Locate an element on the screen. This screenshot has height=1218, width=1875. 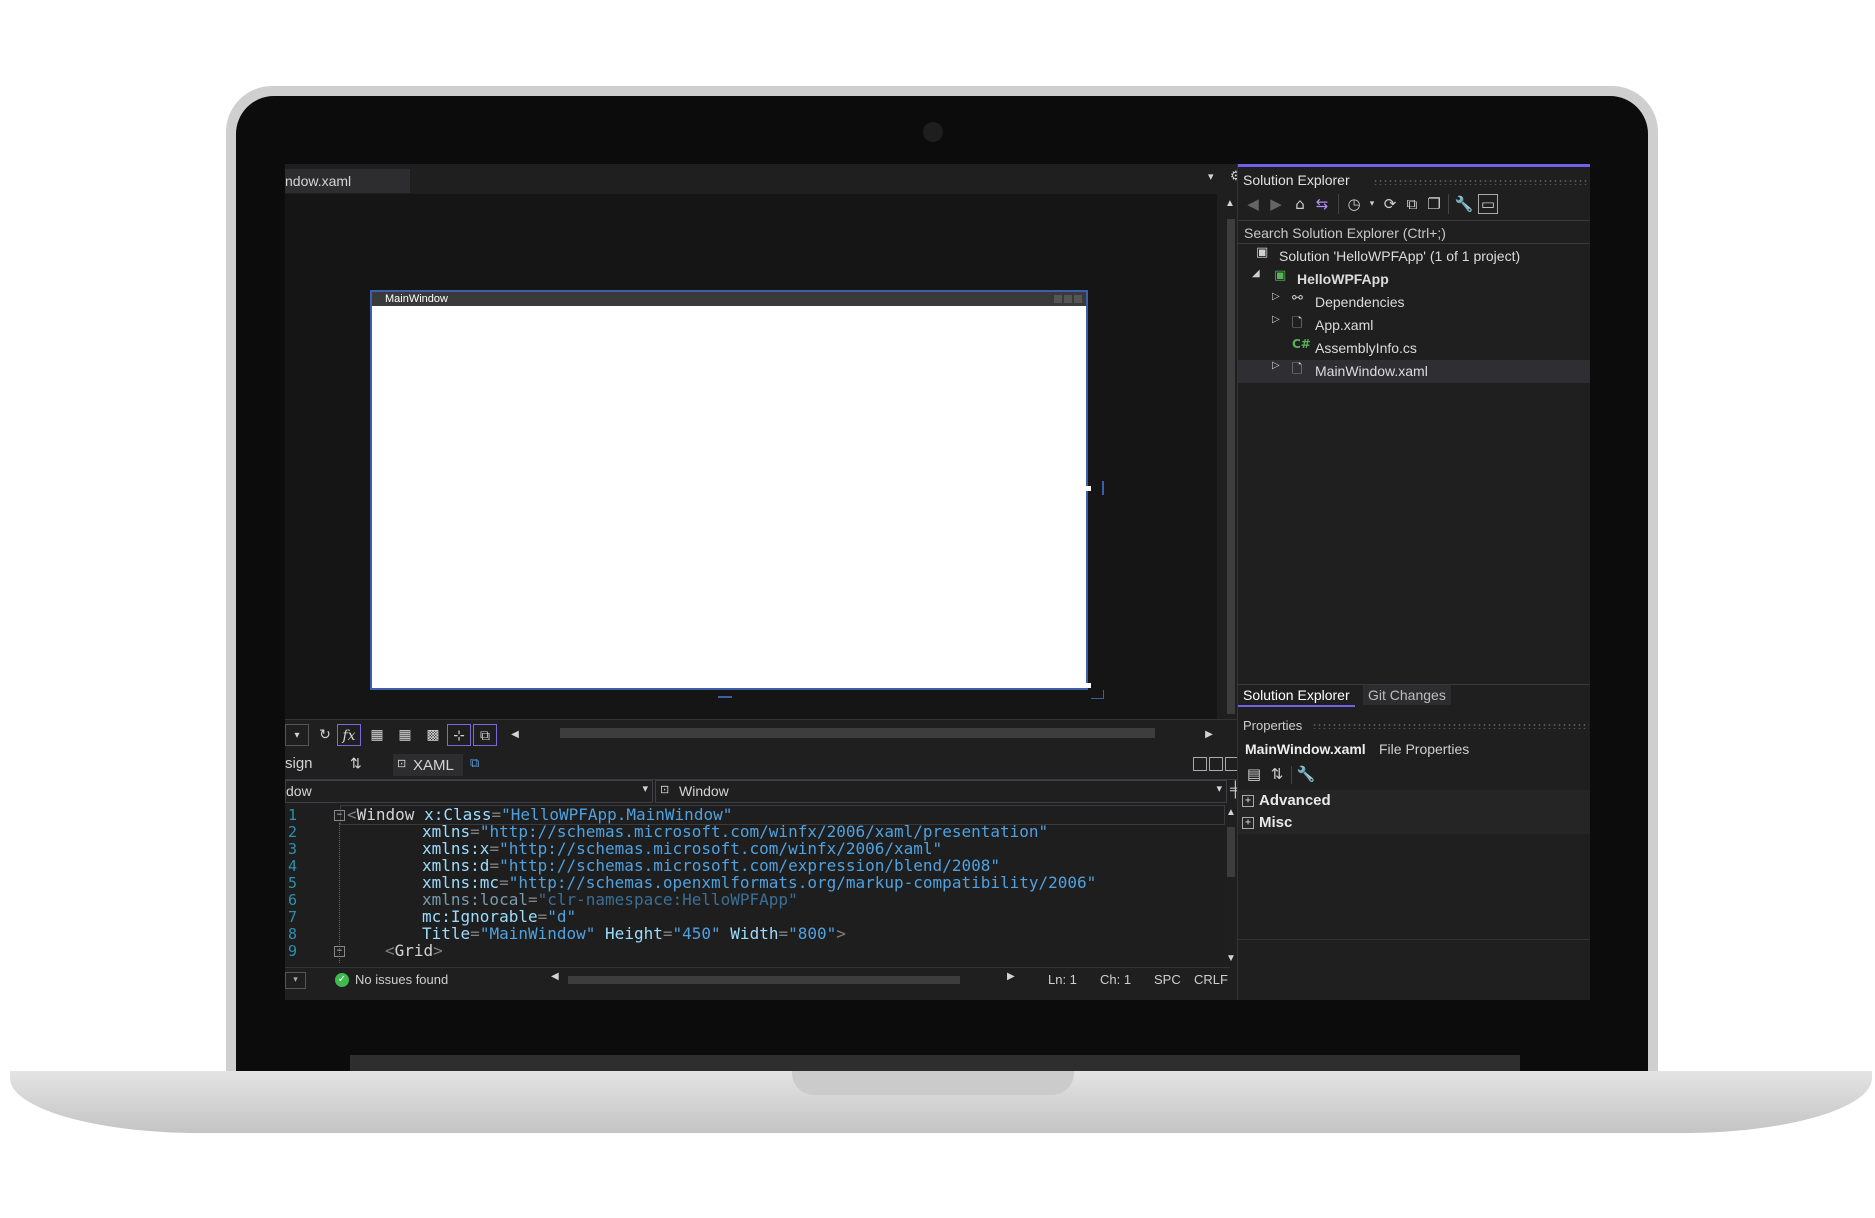
whitespace-indicator: SPC is located at coordinates (1167, 980).